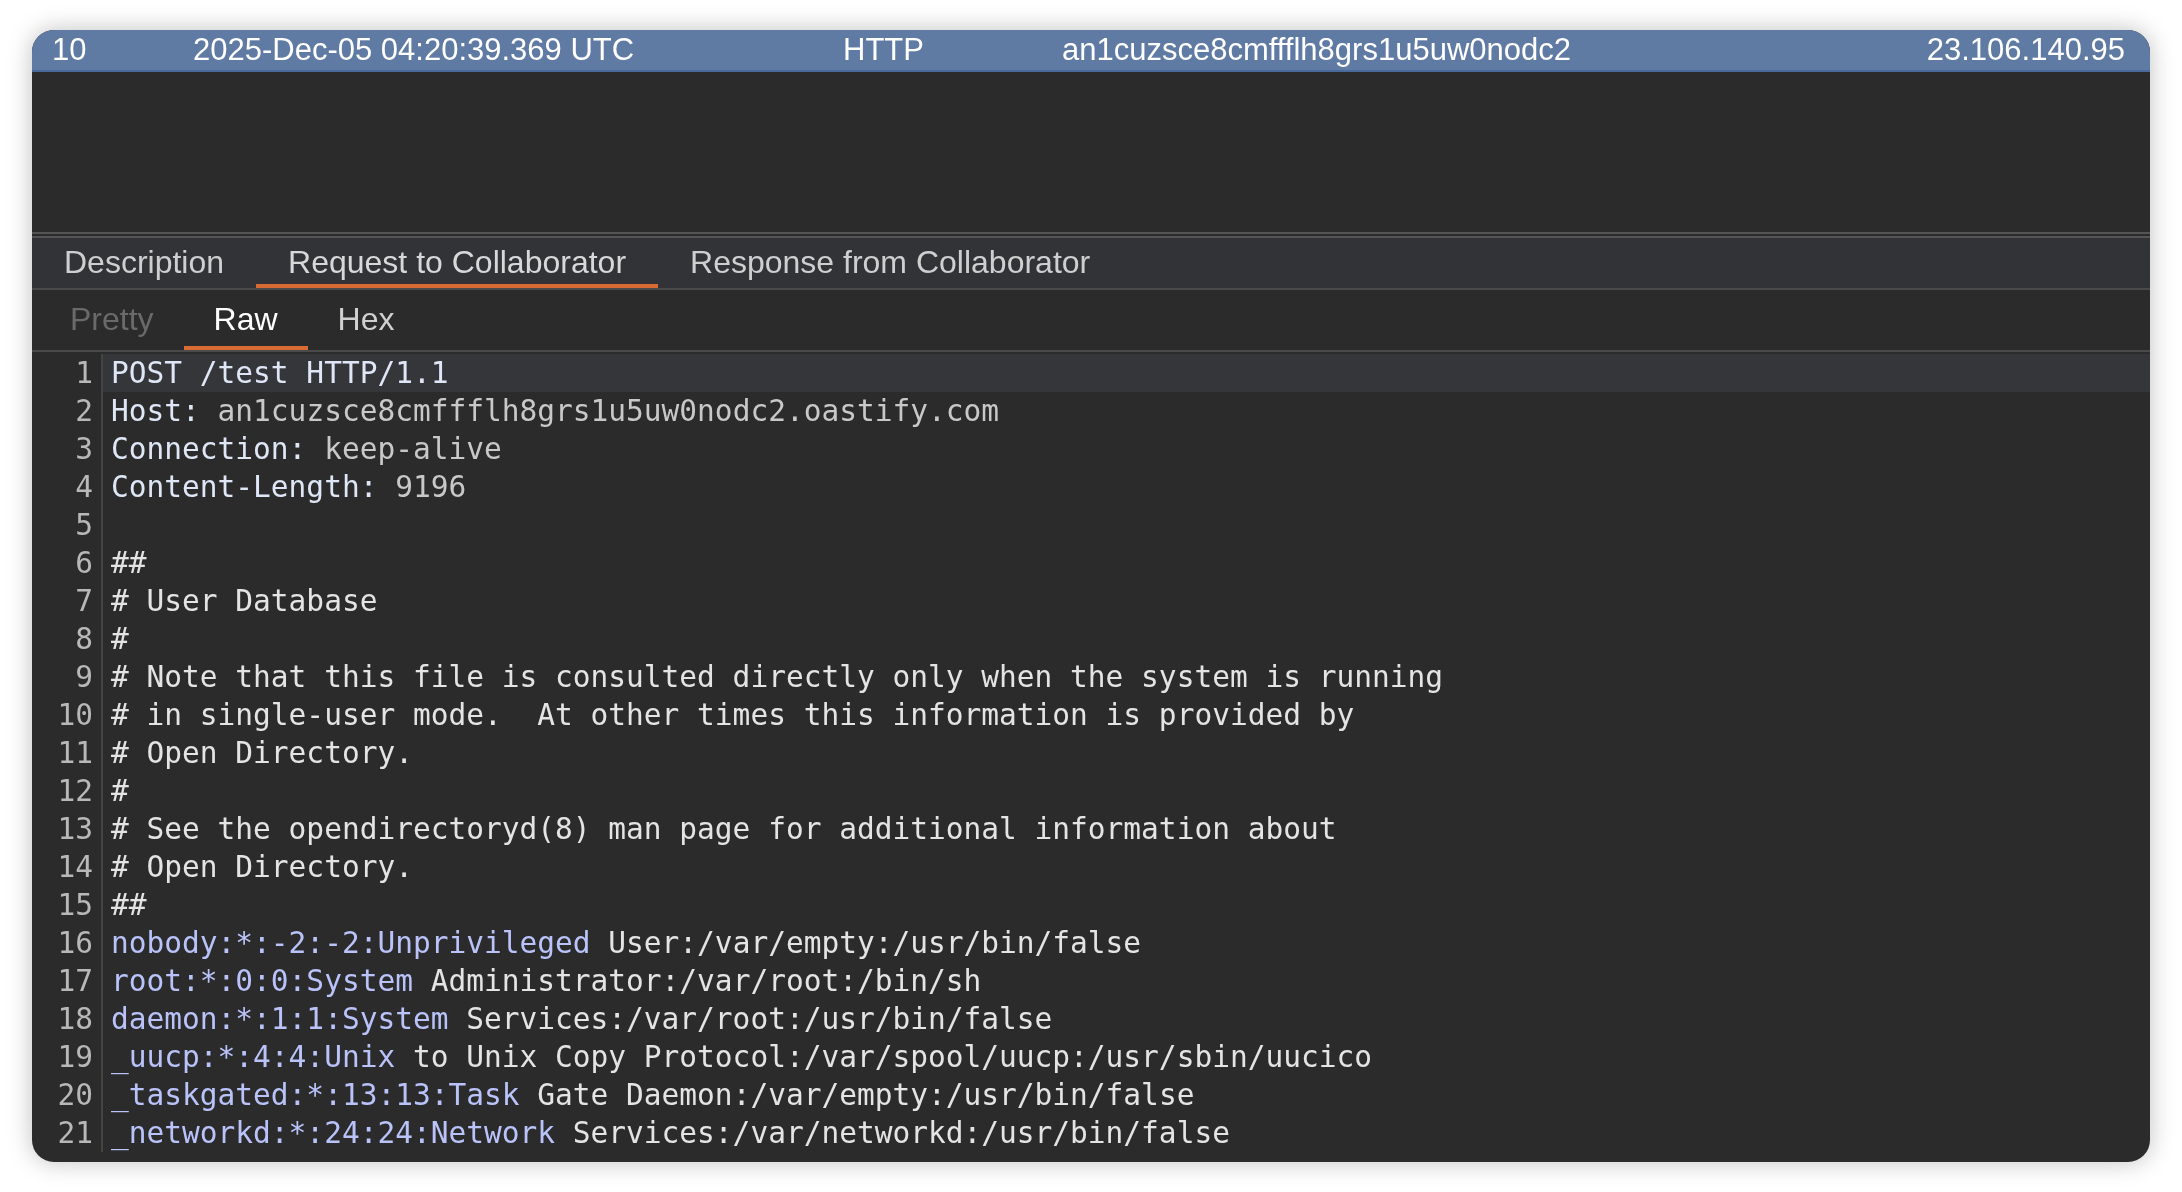 This screenshot has width=2182, height=1192. What do you see at coordinates (724, 829) in the screenshot?
I see `code-text: # See the opendirectoryd(8) man page for additional information about` at bounding box center [724, 829].